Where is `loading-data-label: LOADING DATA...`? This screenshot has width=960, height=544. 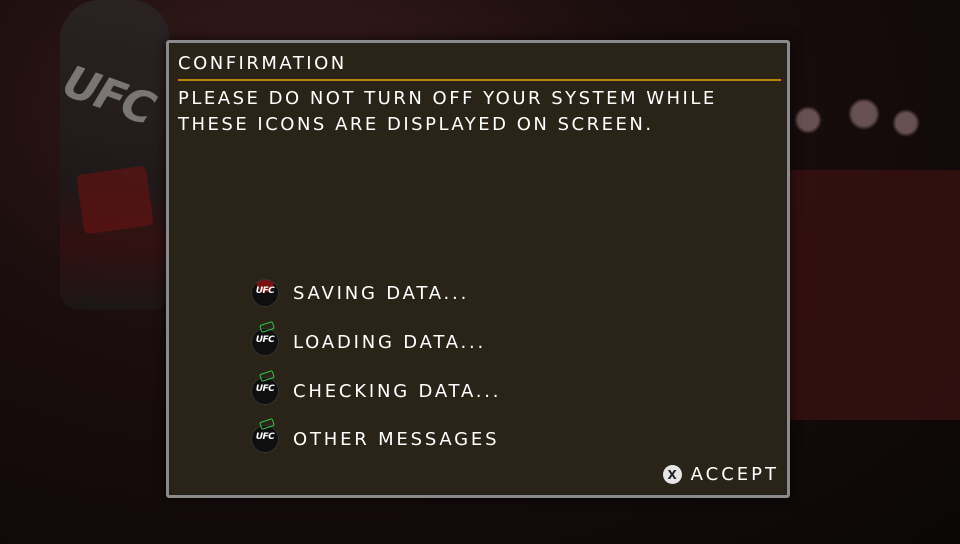
loading-data-label: LOADING DATA... is located at coordinates (390, 342).